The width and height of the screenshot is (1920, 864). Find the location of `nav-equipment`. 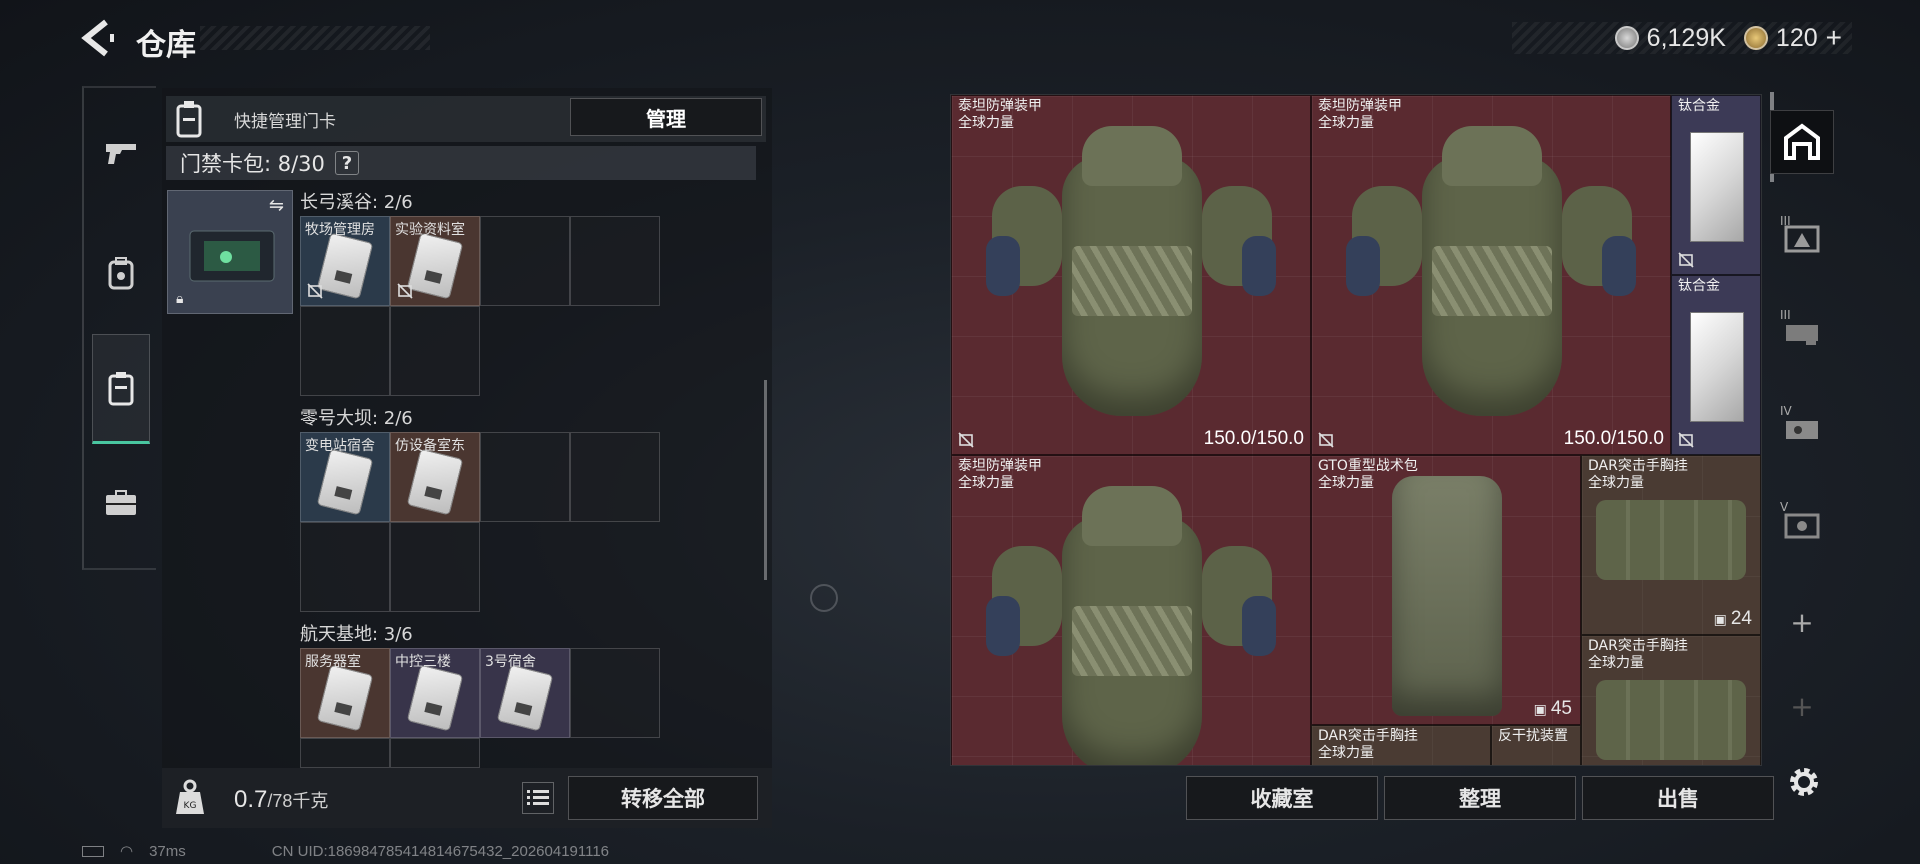

nav-equipment is located at coordinates (121, 273).